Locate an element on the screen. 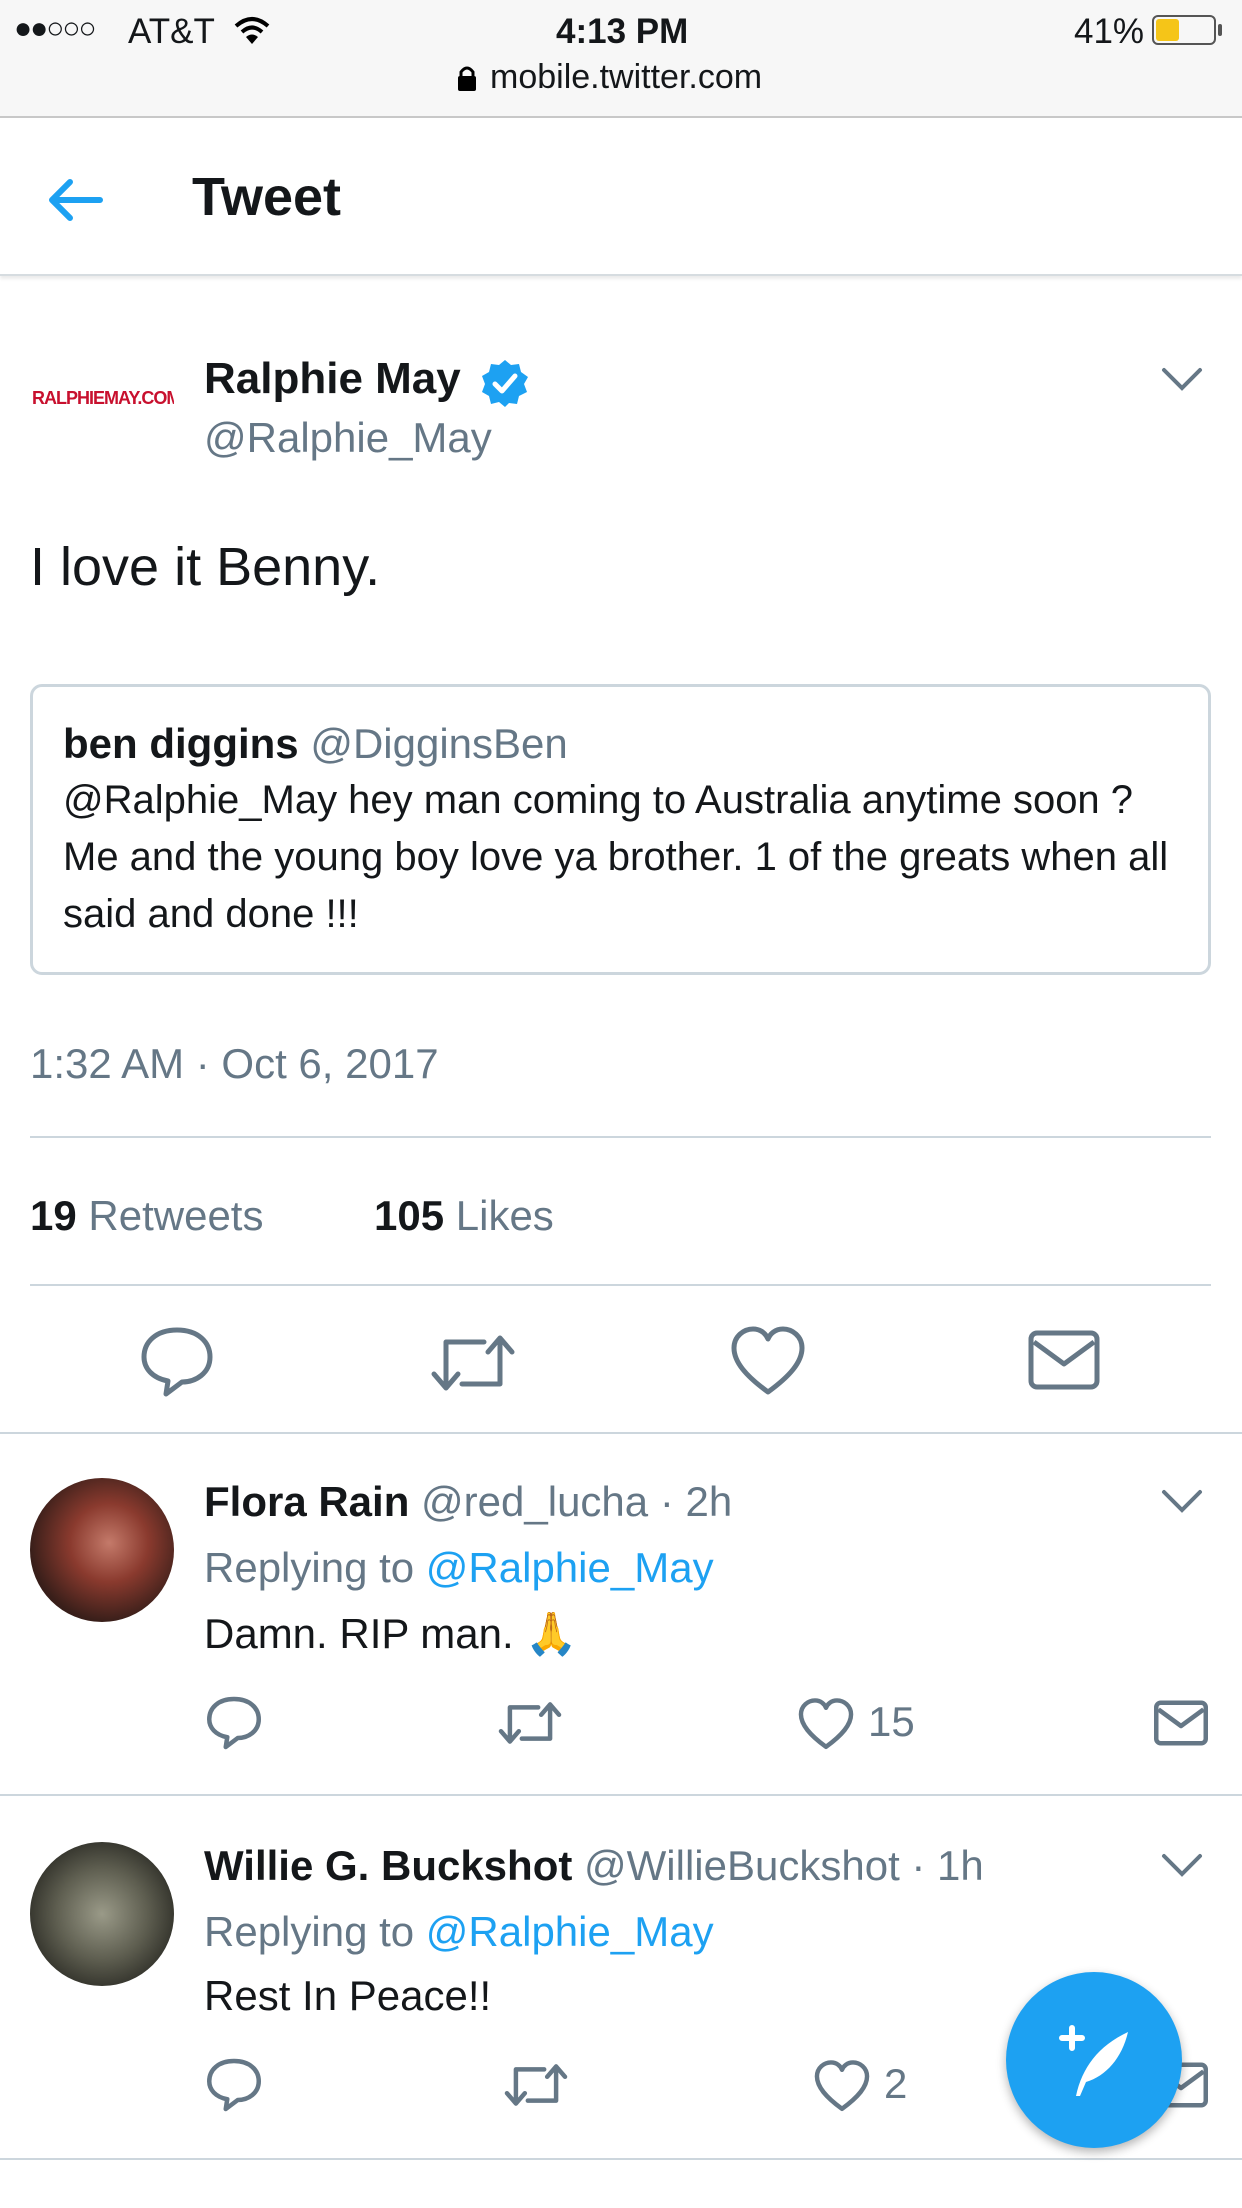 The height and width of the screenshot is (2208, 1242). retweets-stat: 19 Retweets is located at coordinates (146, 1216).